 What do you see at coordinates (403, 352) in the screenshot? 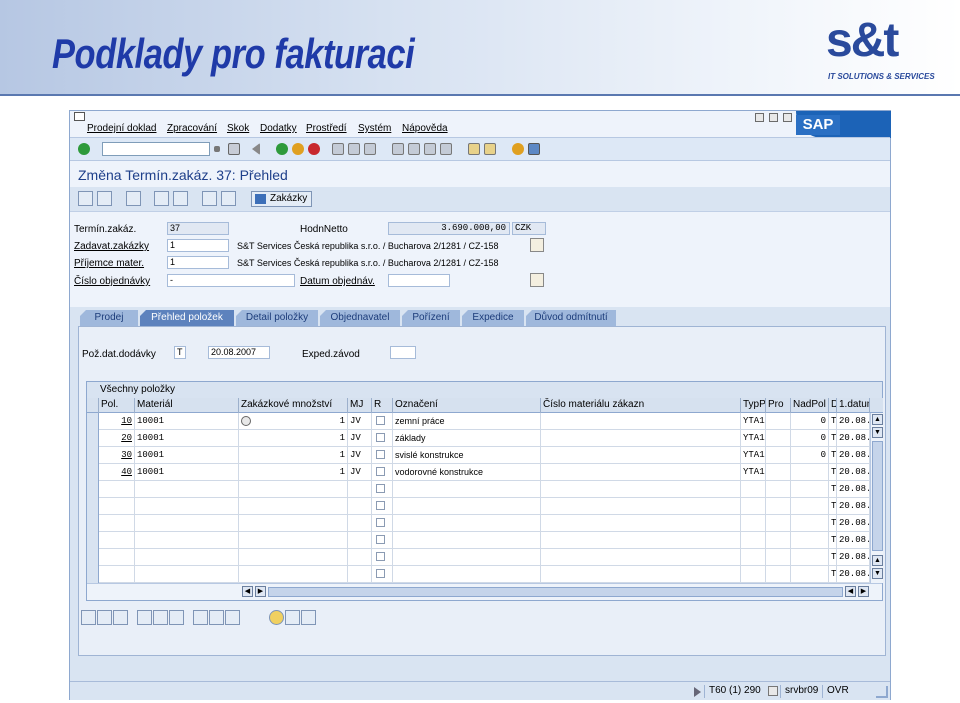
I see `exped-zavod-field` at bounding box center [403, 352].